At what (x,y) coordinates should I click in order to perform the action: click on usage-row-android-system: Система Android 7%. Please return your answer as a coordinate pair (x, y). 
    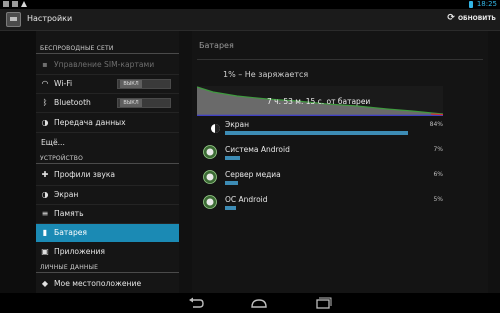
    Looking at the image, I should click on (320, 155).